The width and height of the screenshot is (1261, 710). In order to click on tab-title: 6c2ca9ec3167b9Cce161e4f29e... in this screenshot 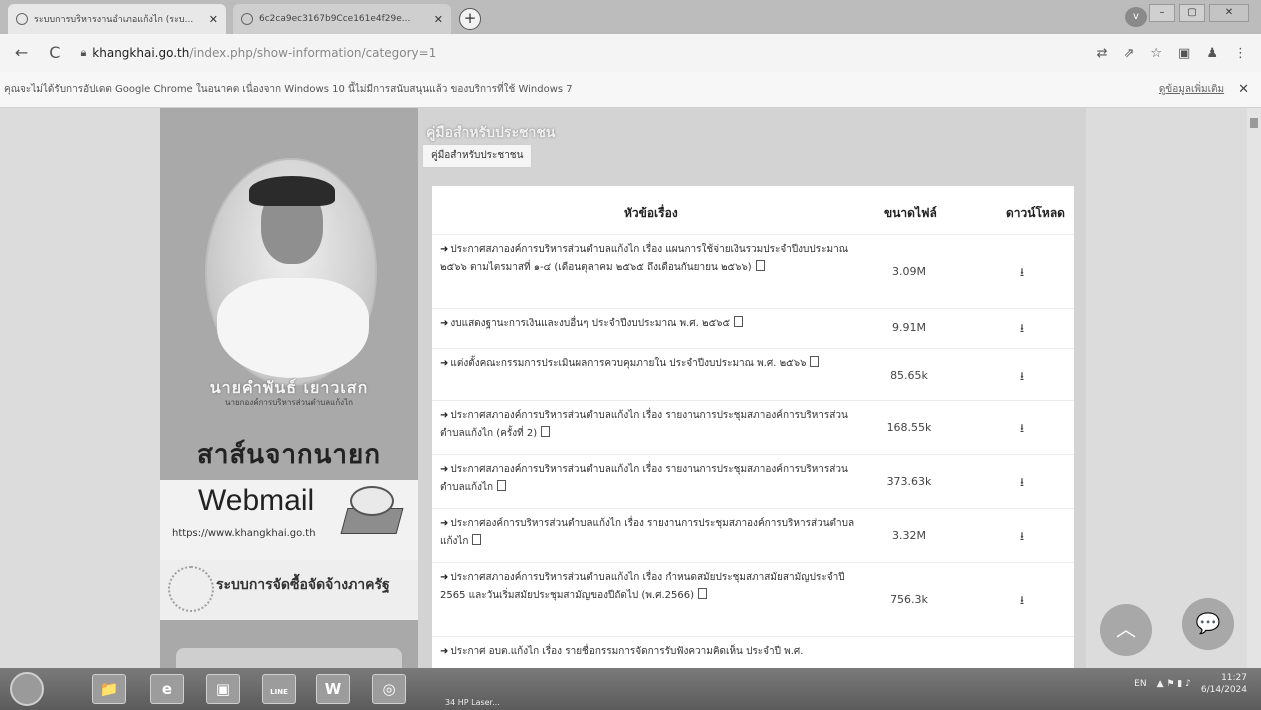, I will do `click(335, 19)`.